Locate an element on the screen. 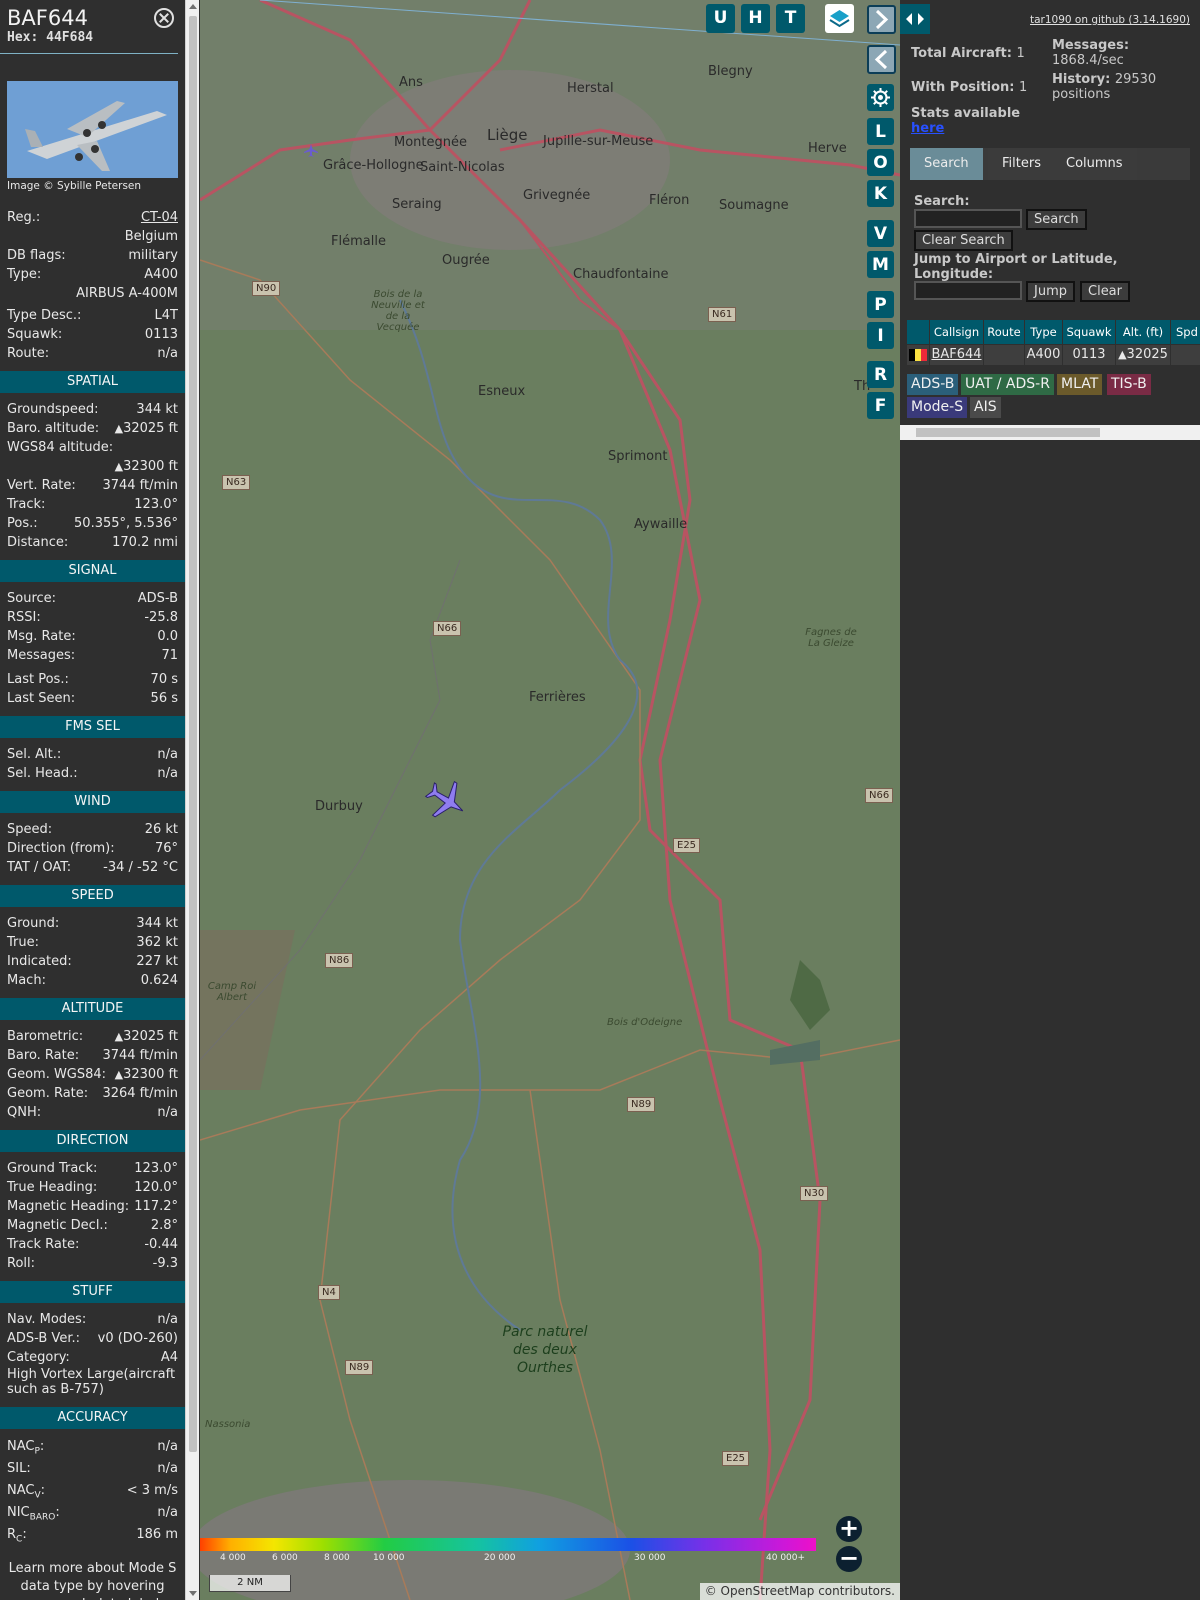  col-alt-header: Alt. (ft) is located at coordinates (1143, 332).